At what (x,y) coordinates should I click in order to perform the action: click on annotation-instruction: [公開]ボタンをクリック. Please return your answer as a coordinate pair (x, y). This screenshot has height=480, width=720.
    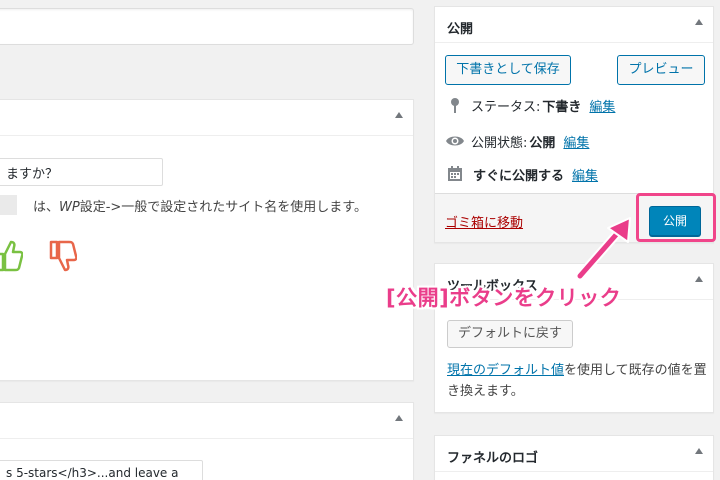
    Looking at the image, I should click on (504, 298).